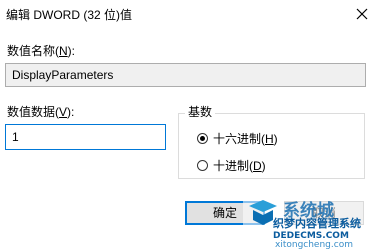 Image resolution: width=379 pixels, height=252 pixels. I want to click on close-button, so click(362, 13).